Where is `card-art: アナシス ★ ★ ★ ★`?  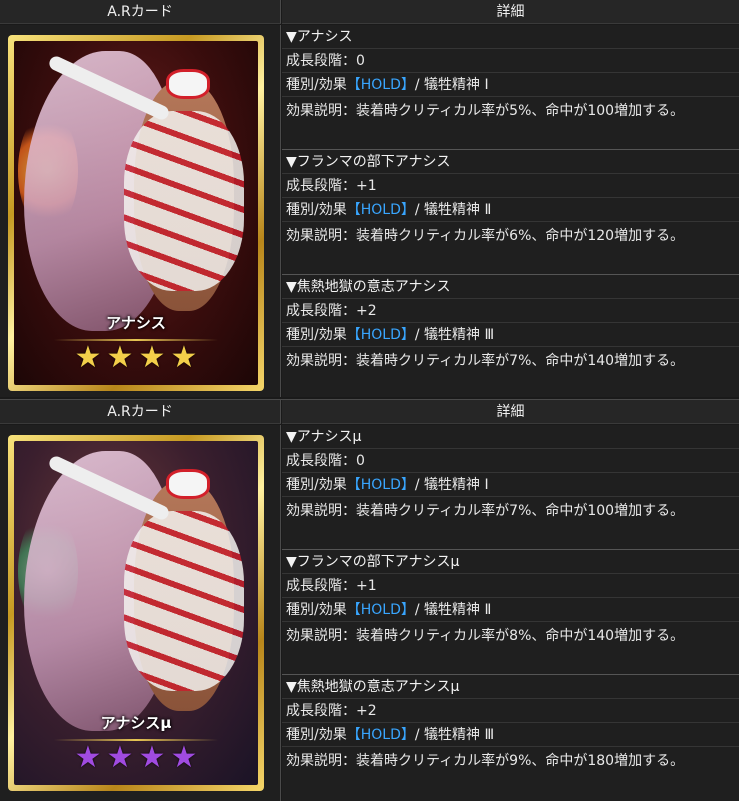
card-art: アナシス ★ ★ ★ ★ is located at coordinates (136, 213).